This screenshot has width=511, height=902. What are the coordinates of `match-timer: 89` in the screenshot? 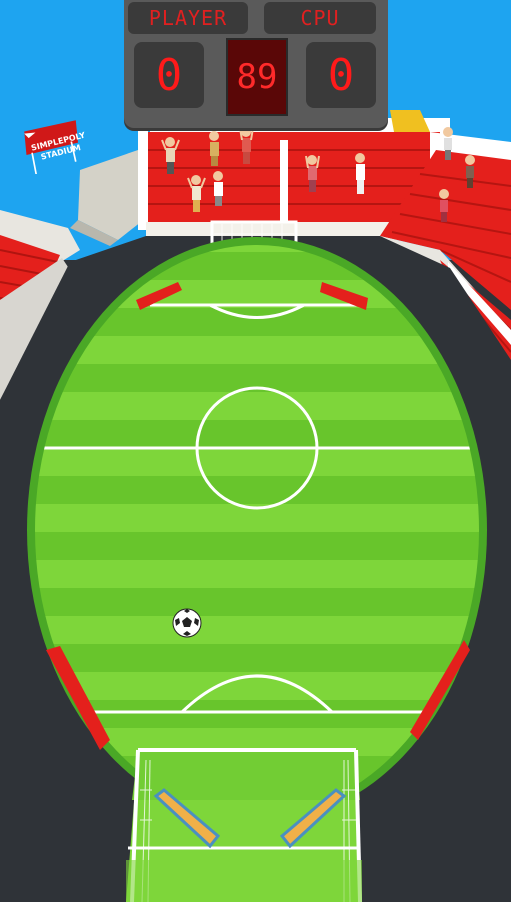 It's located at (257, 77).